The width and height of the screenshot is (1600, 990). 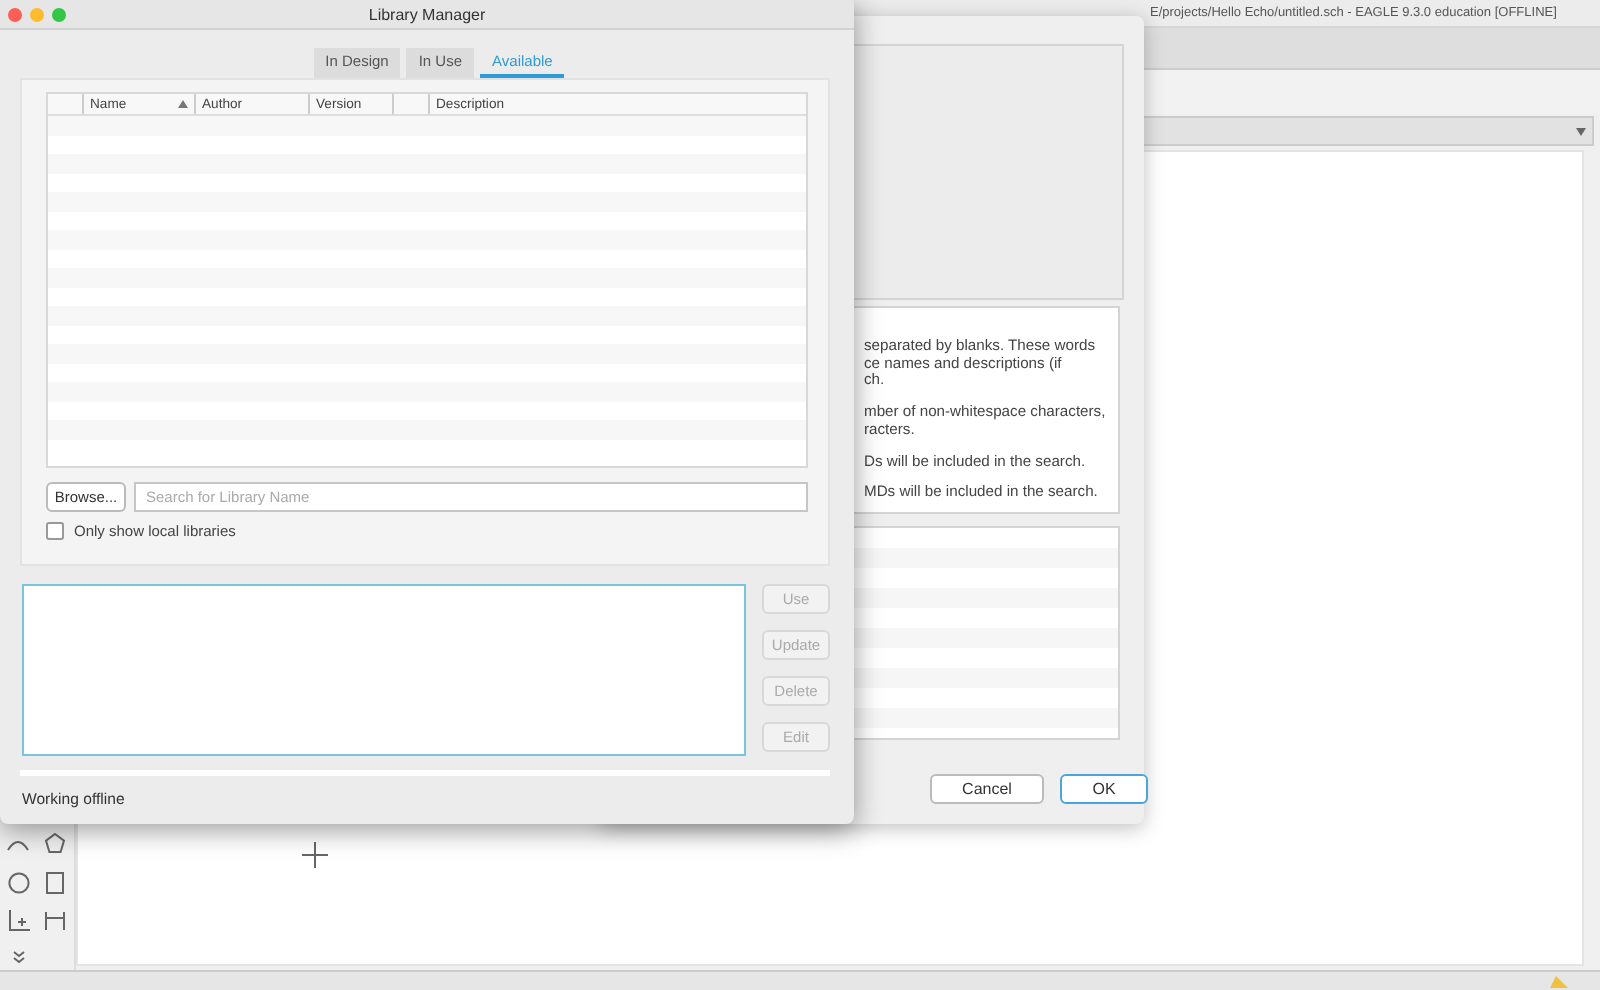 I want to click on maximize-icon, so click(x=59, y=14).